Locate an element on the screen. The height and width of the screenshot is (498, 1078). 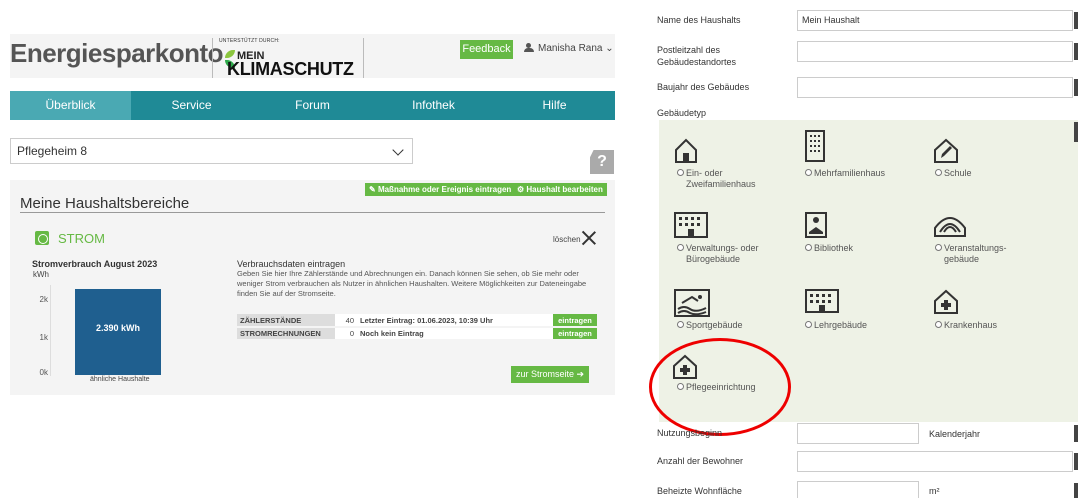
nav-hilfe: Hilfe is located at coordinates (554, 105).